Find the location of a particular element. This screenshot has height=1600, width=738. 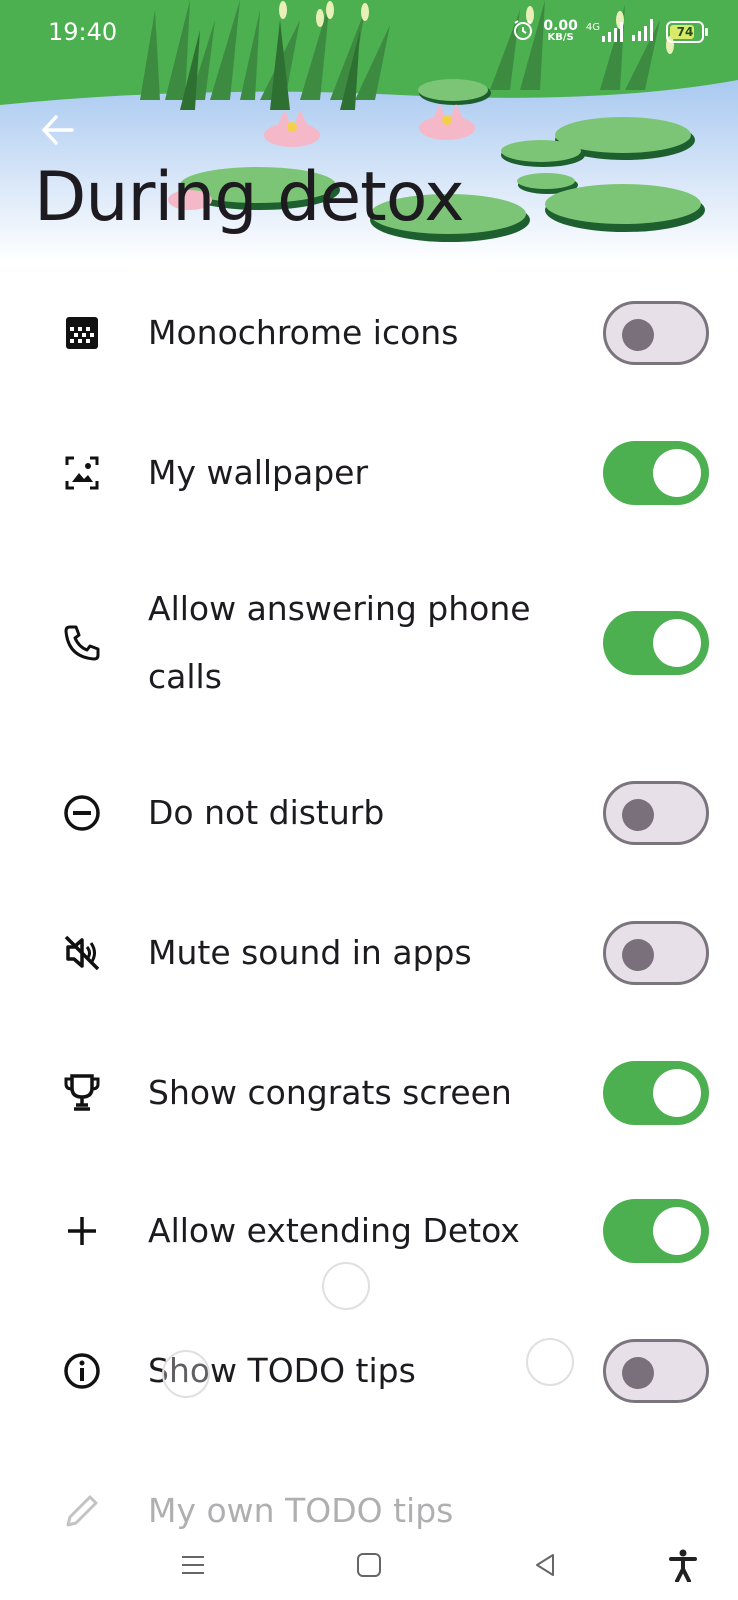

setting-label: Do not disturb is located at coordinates (266, 812).